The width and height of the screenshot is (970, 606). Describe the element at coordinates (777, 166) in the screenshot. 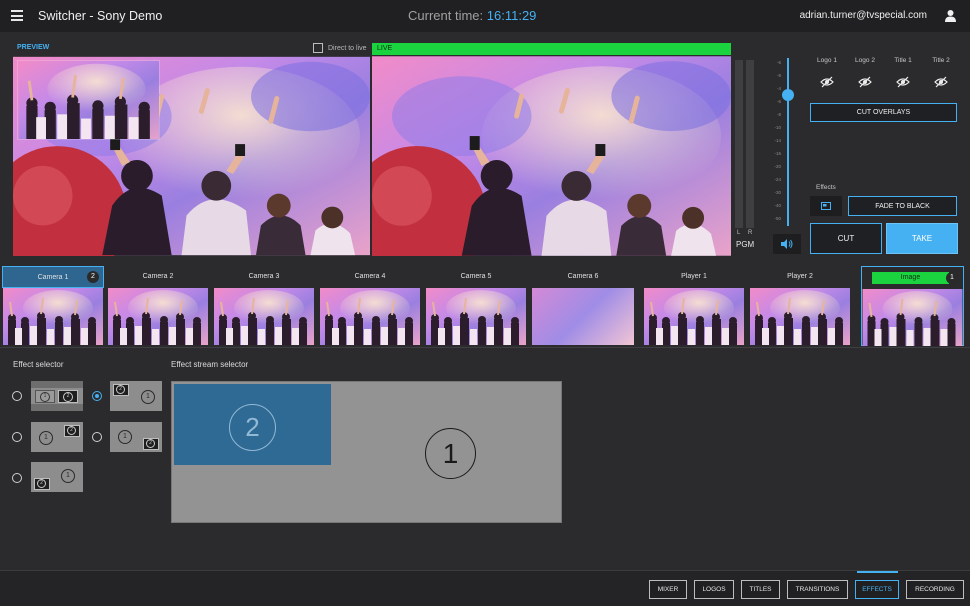

I see `scale-tick: -20` at that location.